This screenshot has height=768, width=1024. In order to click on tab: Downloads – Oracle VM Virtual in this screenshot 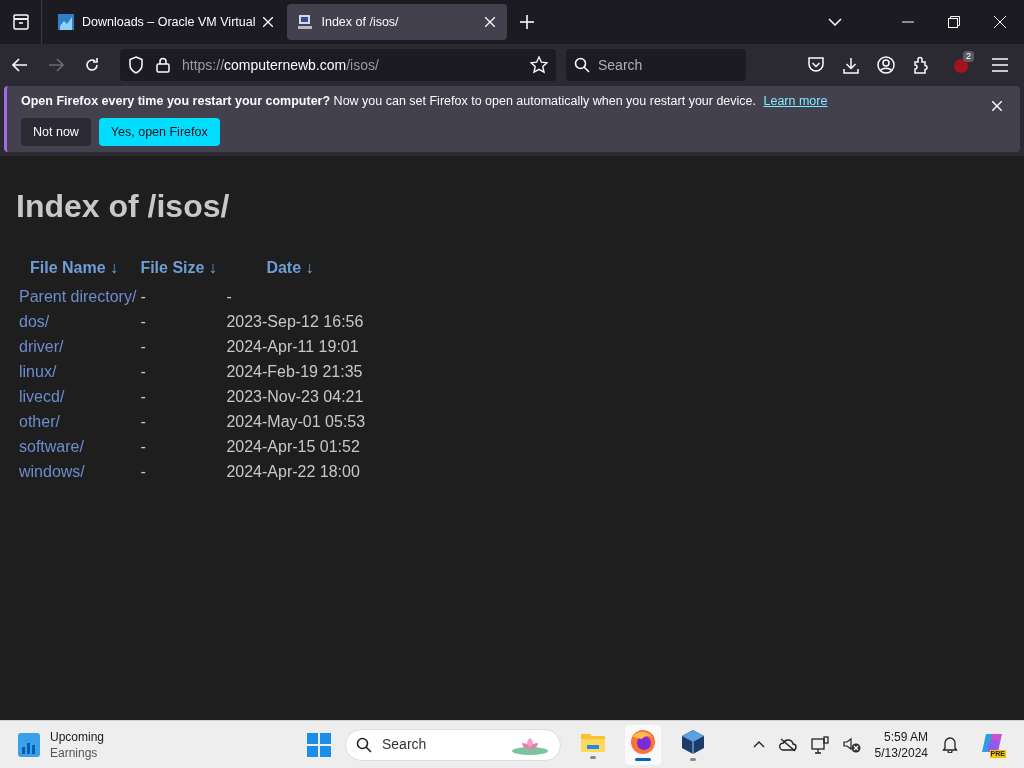, I will do `click(167, 22)`.